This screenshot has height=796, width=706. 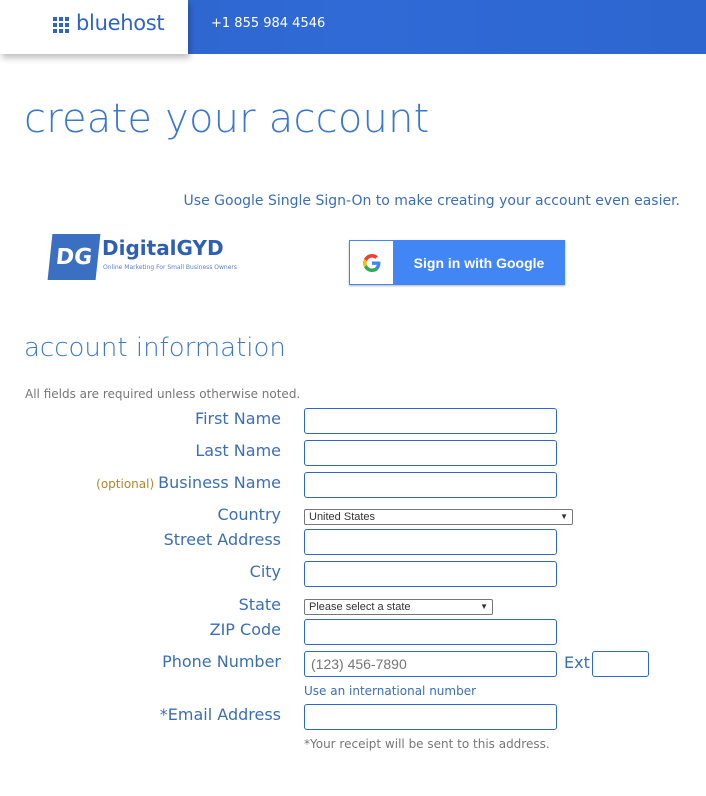 What do you see at coordinates (577, 662) in the screenshot?
I see `ext-label: Ext` at bounding box center [577, 662].